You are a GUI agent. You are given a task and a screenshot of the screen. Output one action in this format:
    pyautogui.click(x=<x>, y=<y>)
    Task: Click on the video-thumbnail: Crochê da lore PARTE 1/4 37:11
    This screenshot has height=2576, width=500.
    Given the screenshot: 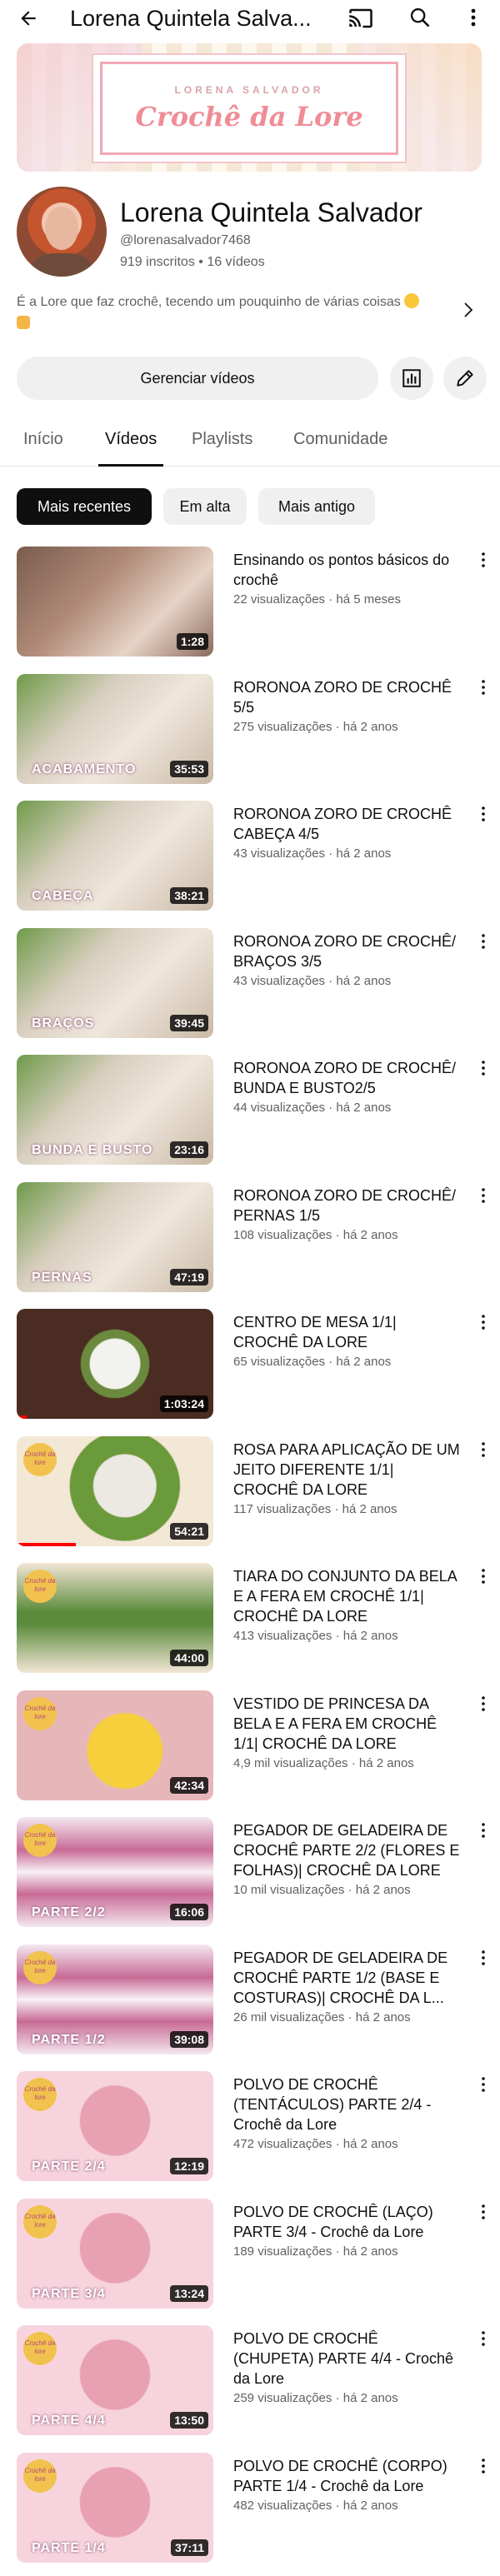 What is the action you would take?
    pyautogui.click(x=115, y=2508)
    